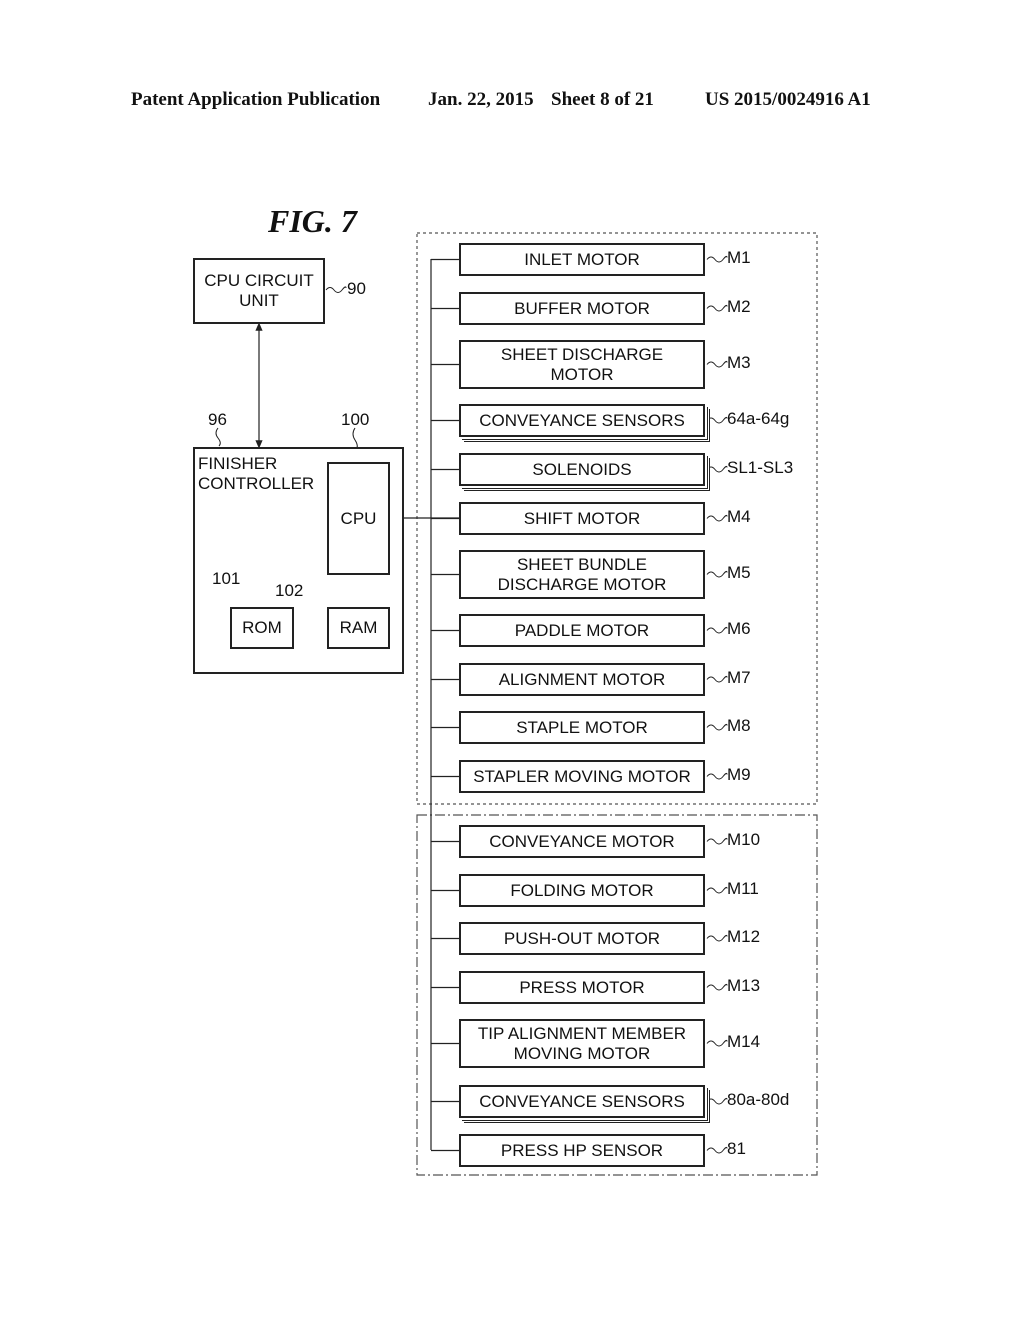 The image size is (1024, 1320). I want to click on device-box: TIP ALIGNMENT MEMBER MOVING MOTOR, so click(582, 1043).